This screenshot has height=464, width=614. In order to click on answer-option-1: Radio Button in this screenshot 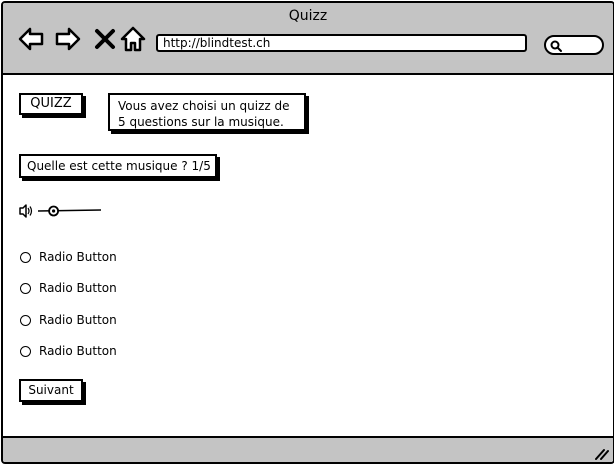, I will do `click(68, 257)`.